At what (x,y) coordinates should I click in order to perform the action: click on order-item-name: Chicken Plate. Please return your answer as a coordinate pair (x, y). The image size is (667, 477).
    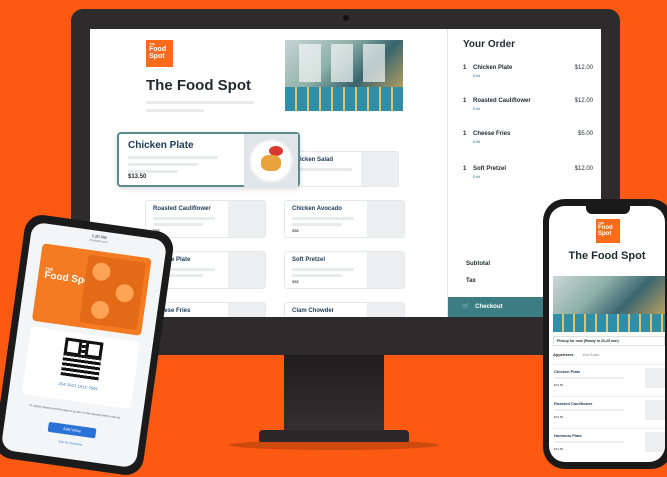
    Looking at the image, I should click on (493, 68).